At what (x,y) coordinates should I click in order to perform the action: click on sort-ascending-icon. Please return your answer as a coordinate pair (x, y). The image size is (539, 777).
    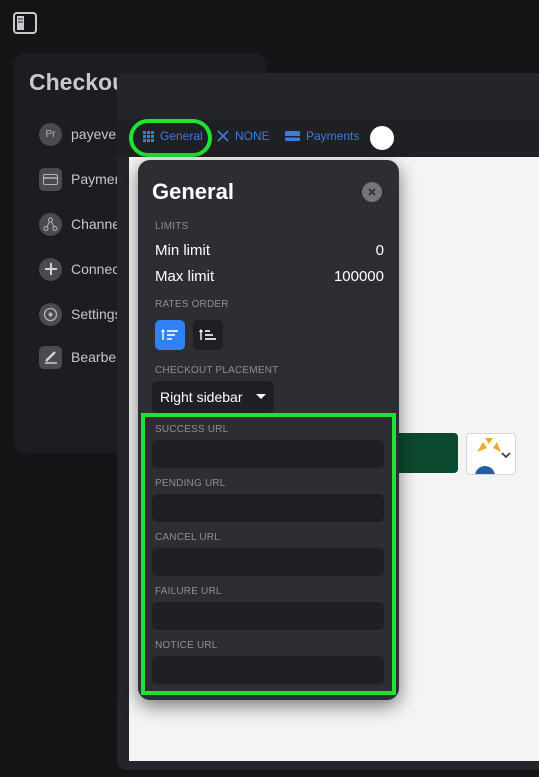
    Looking at the image, I should click on (169, 334).